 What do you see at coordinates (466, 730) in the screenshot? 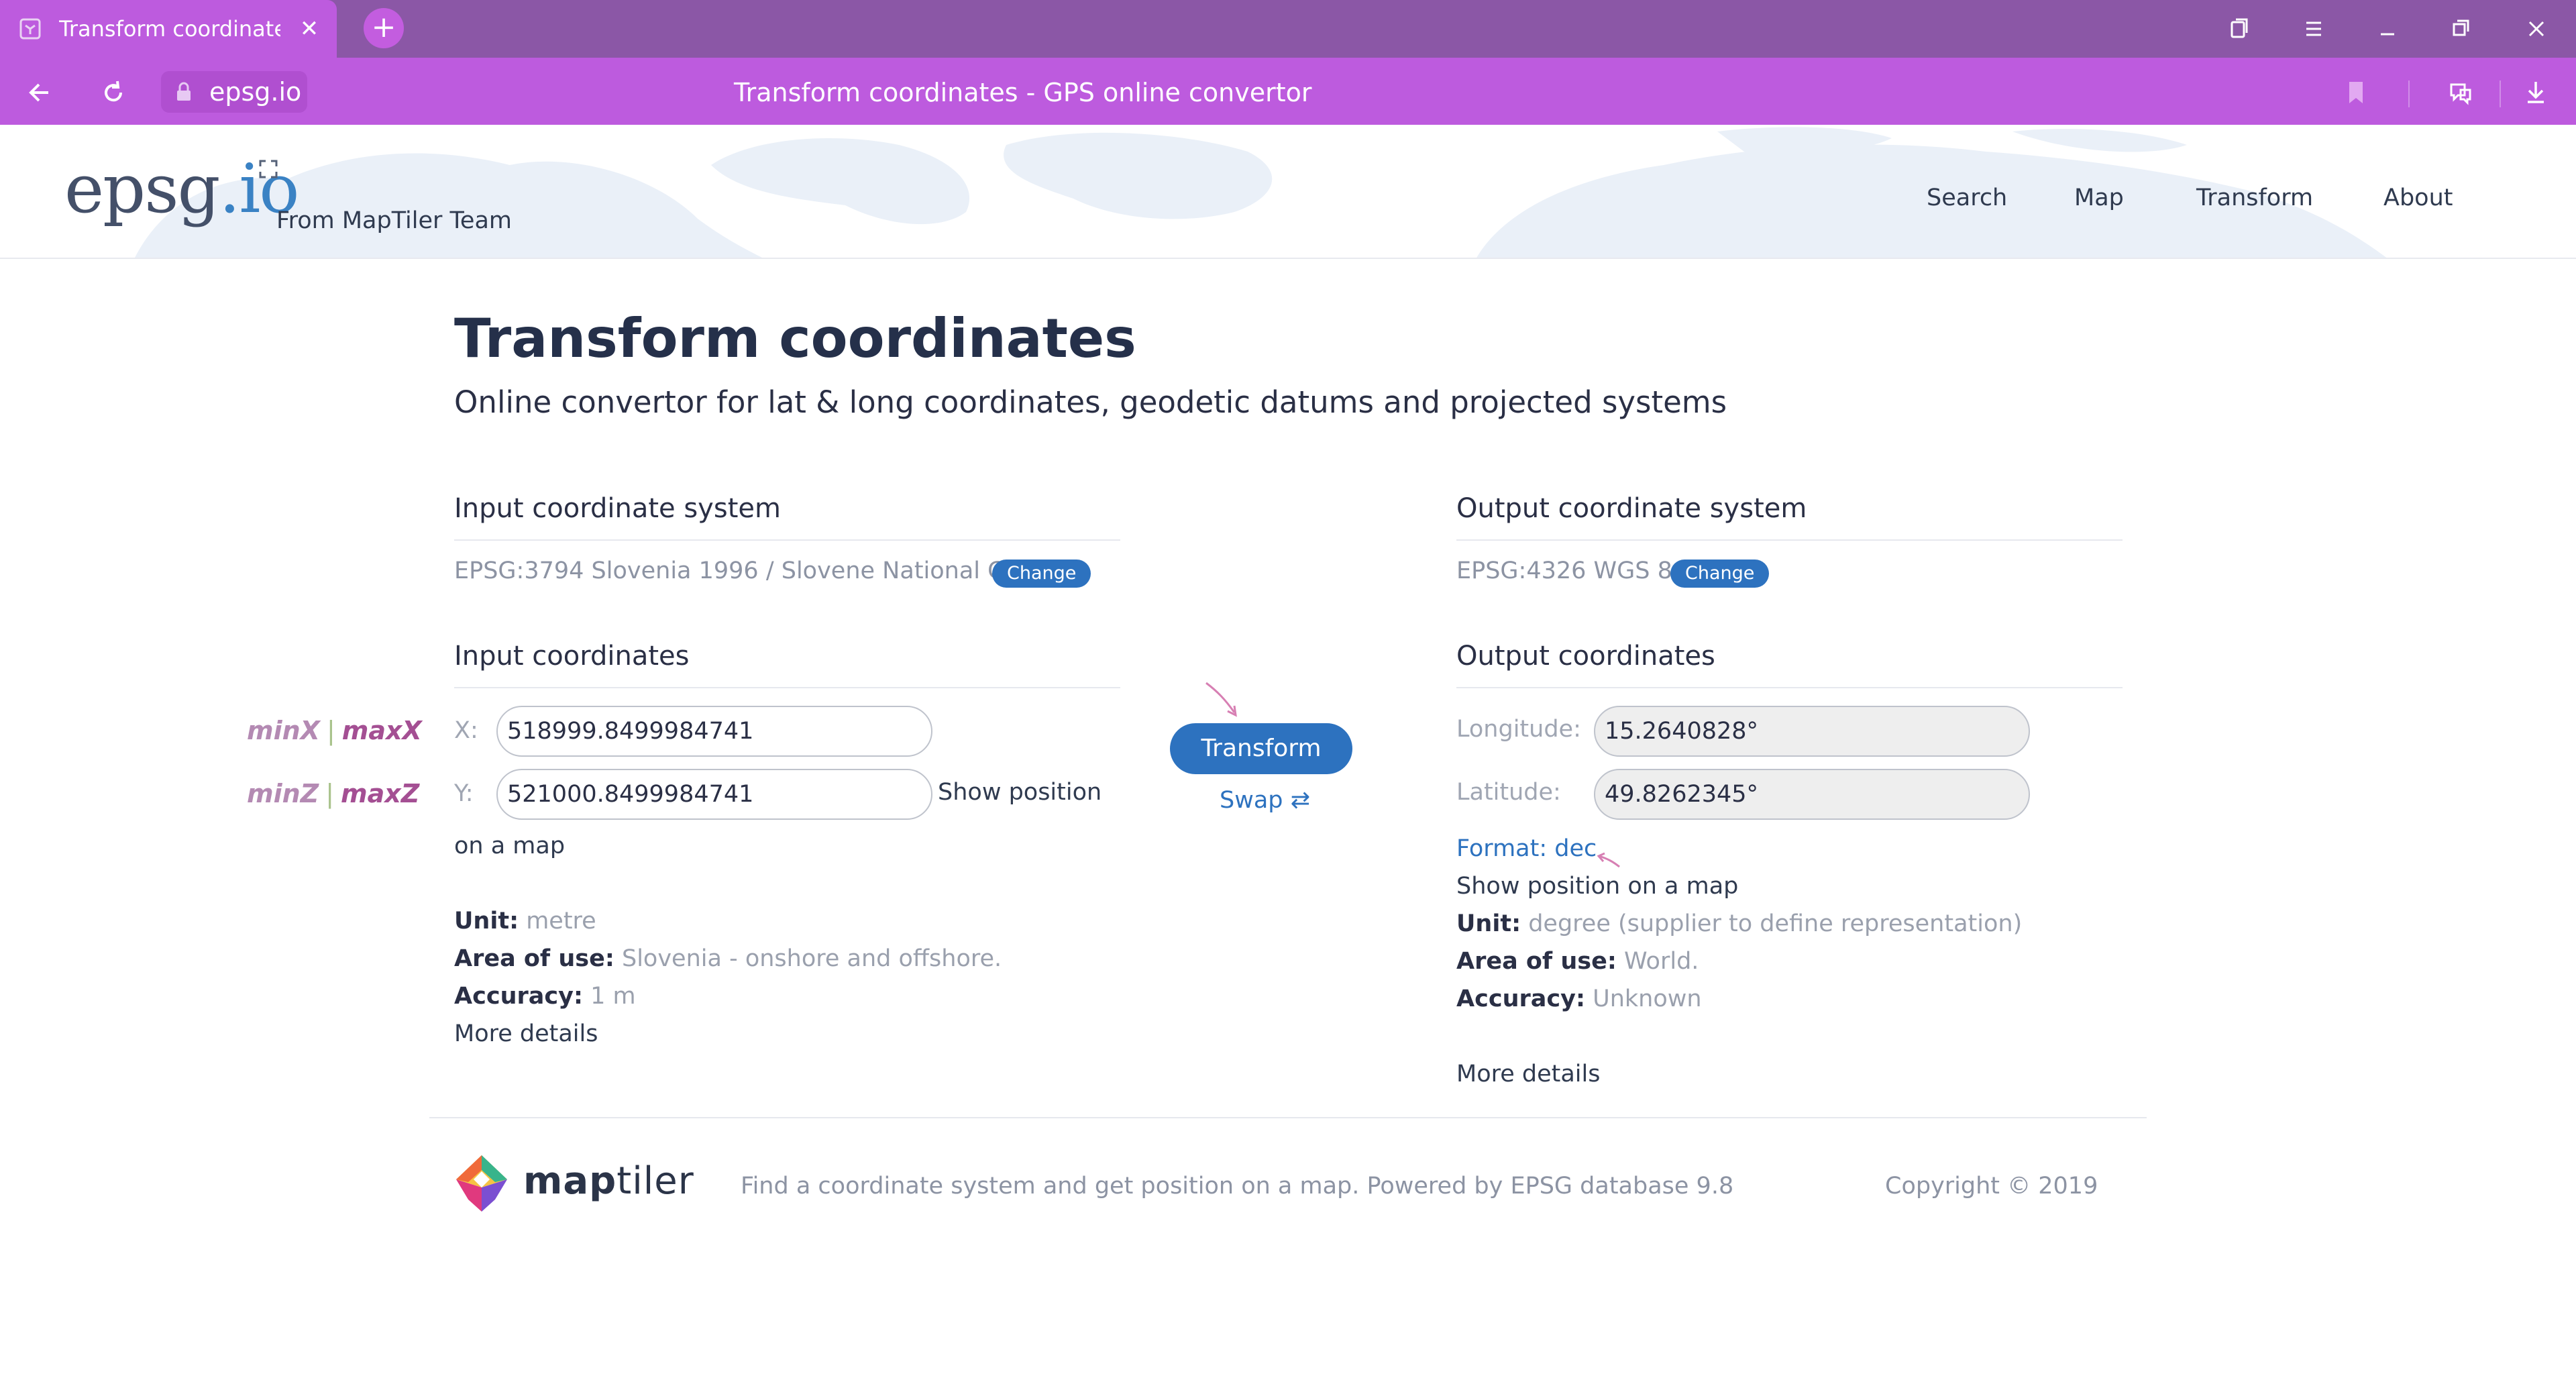
I see `x-label: X:` at bounding box center [466, 730].